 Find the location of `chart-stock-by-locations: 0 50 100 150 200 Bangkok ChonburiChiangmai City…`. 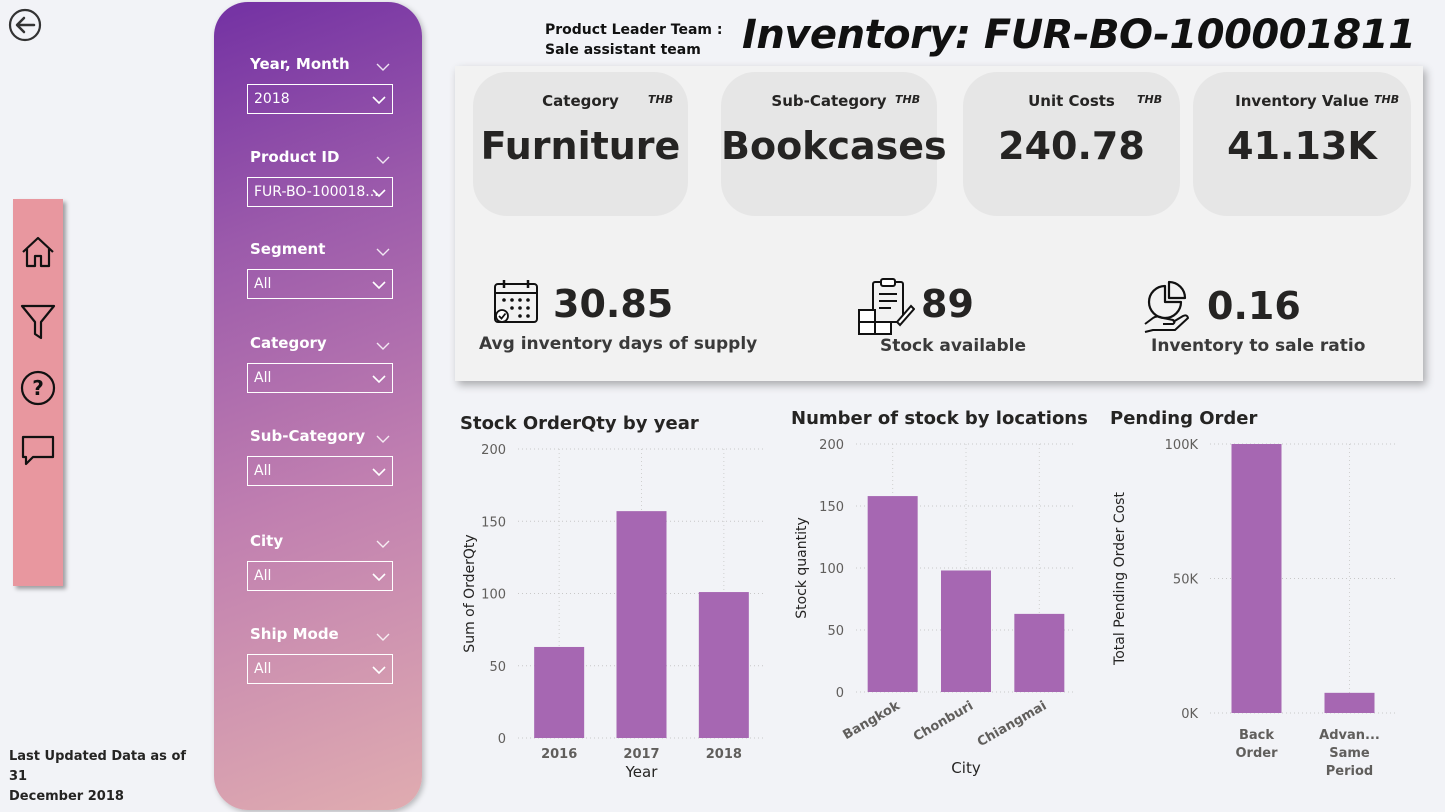

chart-stock-by-locations: 0 50 100 150 200 Bangkok ChonburiChiangmai City… is located at coordinates (935, 607).